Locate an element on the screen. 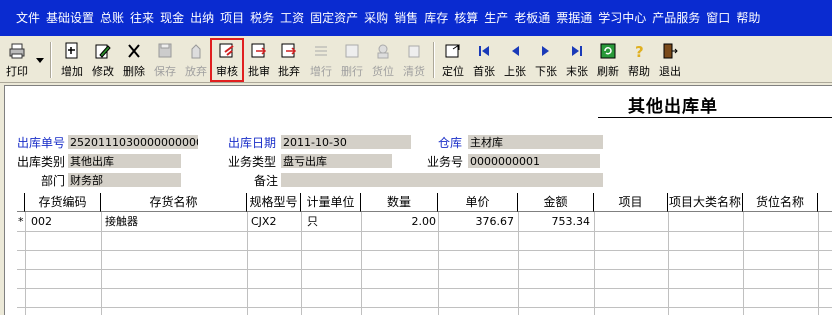 The image size is (832, 315). save-button: 保存 is located at coordinates (165, 60).